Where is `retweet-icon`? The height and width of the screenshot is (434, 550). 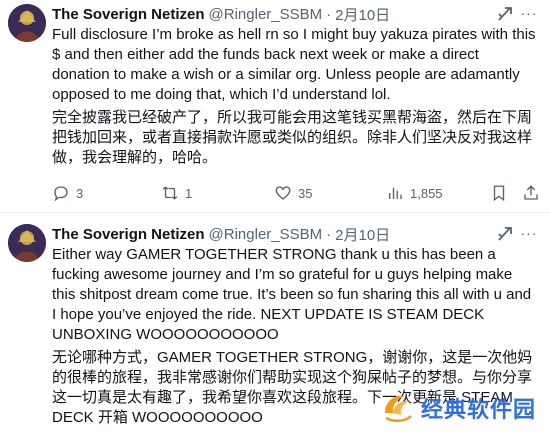
retweet-icon is located at coordinates (170, 193).